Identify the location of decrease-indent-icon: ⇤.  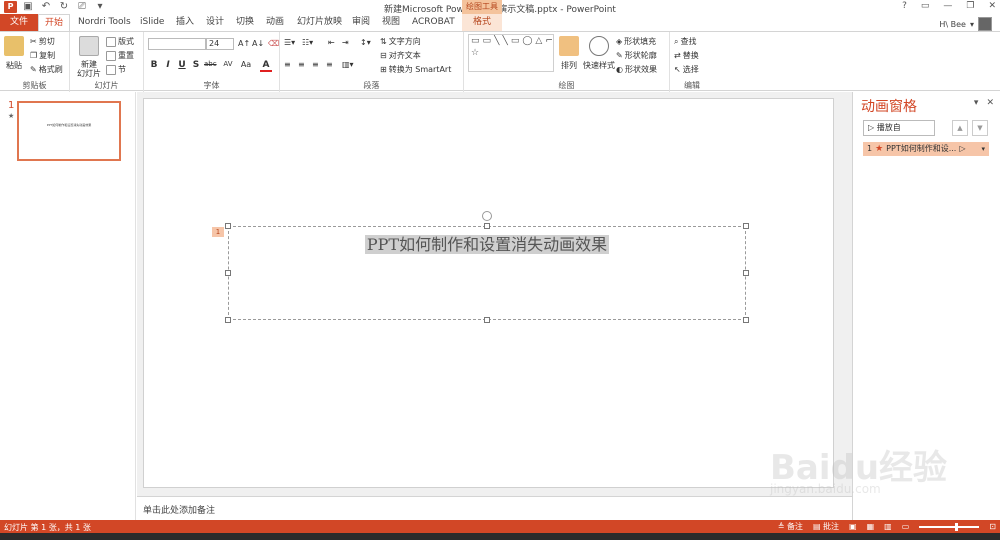
(331, 42).